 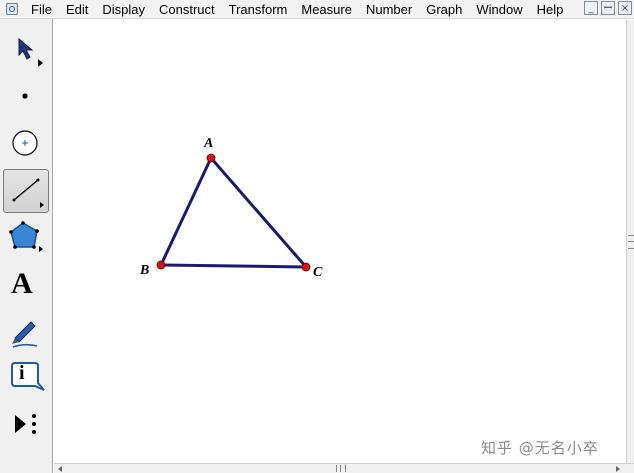 What do you see at coordinates (144, 271) in the screenshot?
I see `point-label-b: B` at bounding box center [144, 271].